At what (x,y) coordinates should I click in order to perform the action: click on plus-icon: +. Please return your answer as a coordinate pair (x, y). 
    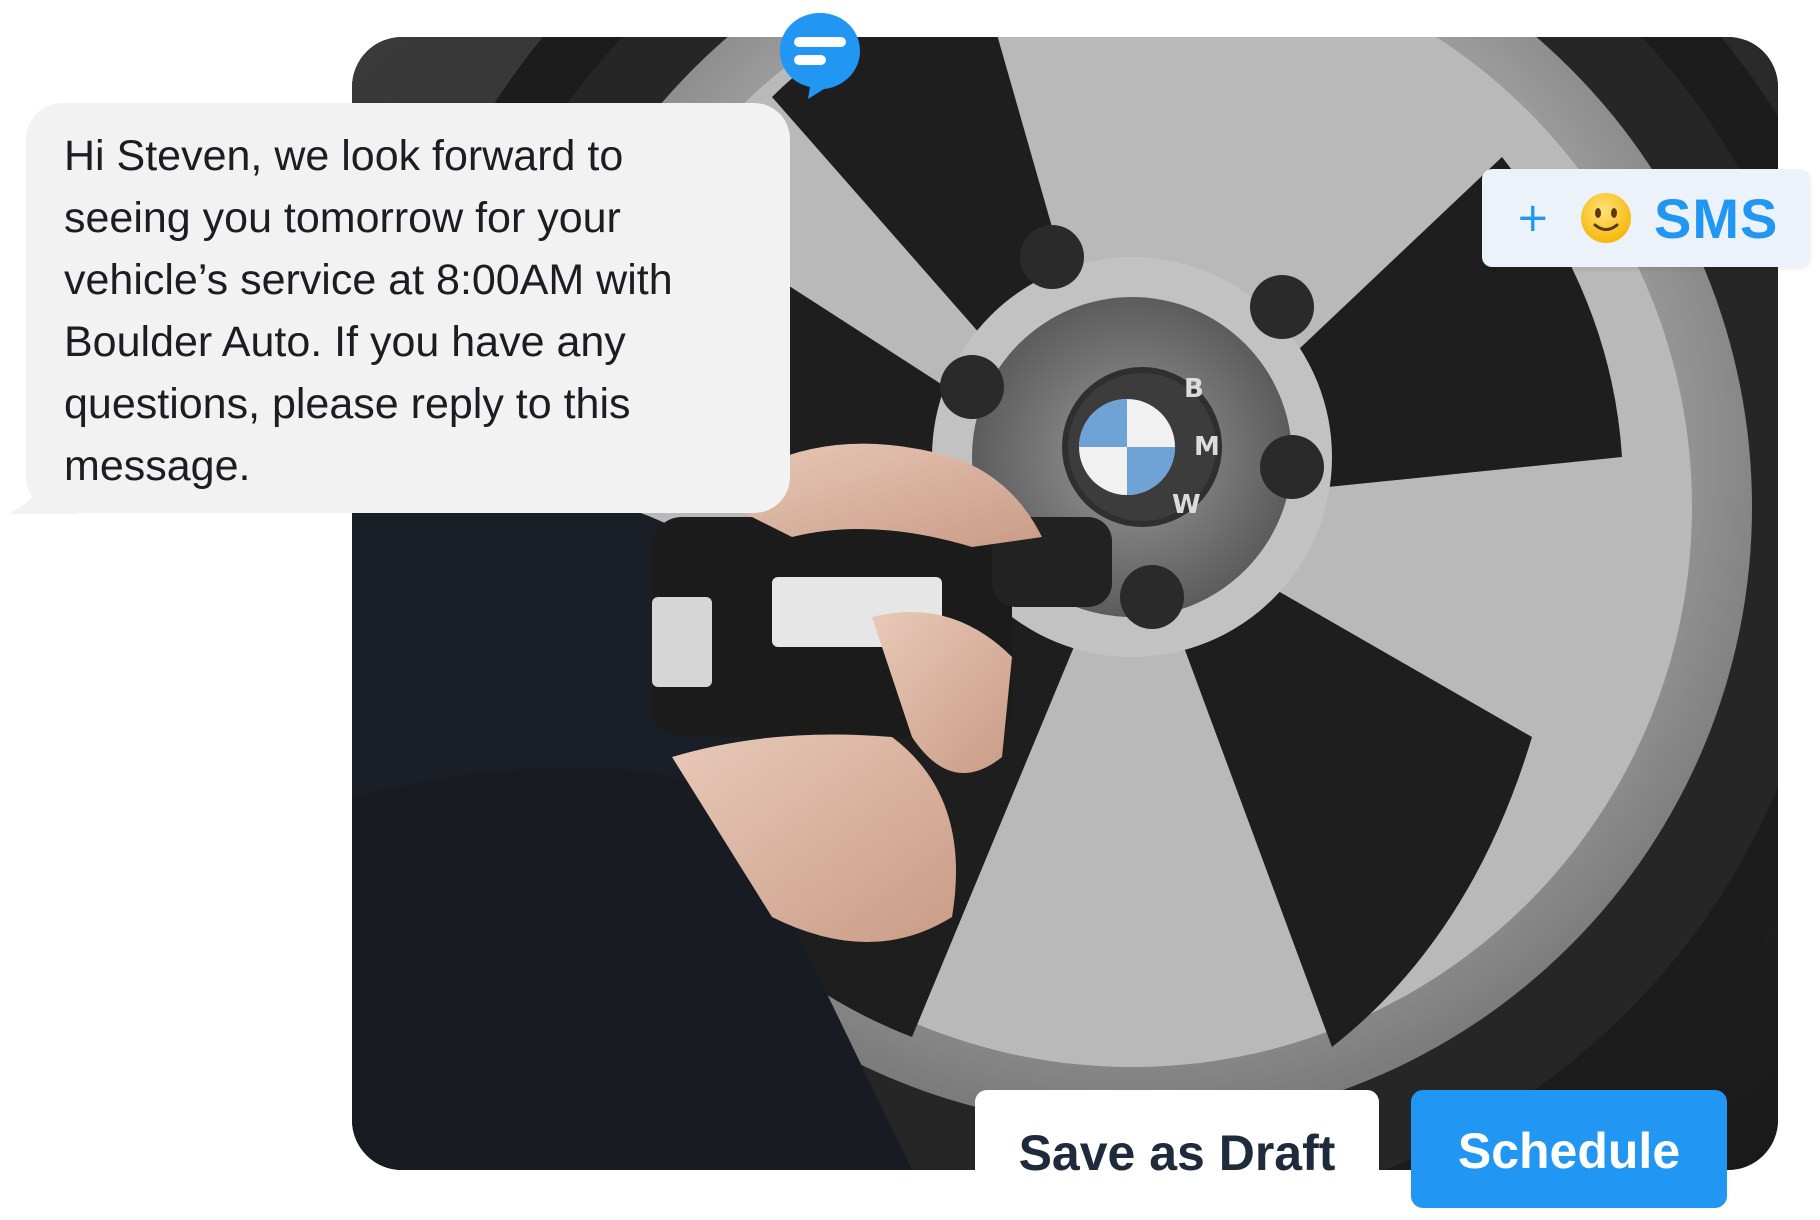
    Looking at the image, I should click on (1536, 218).